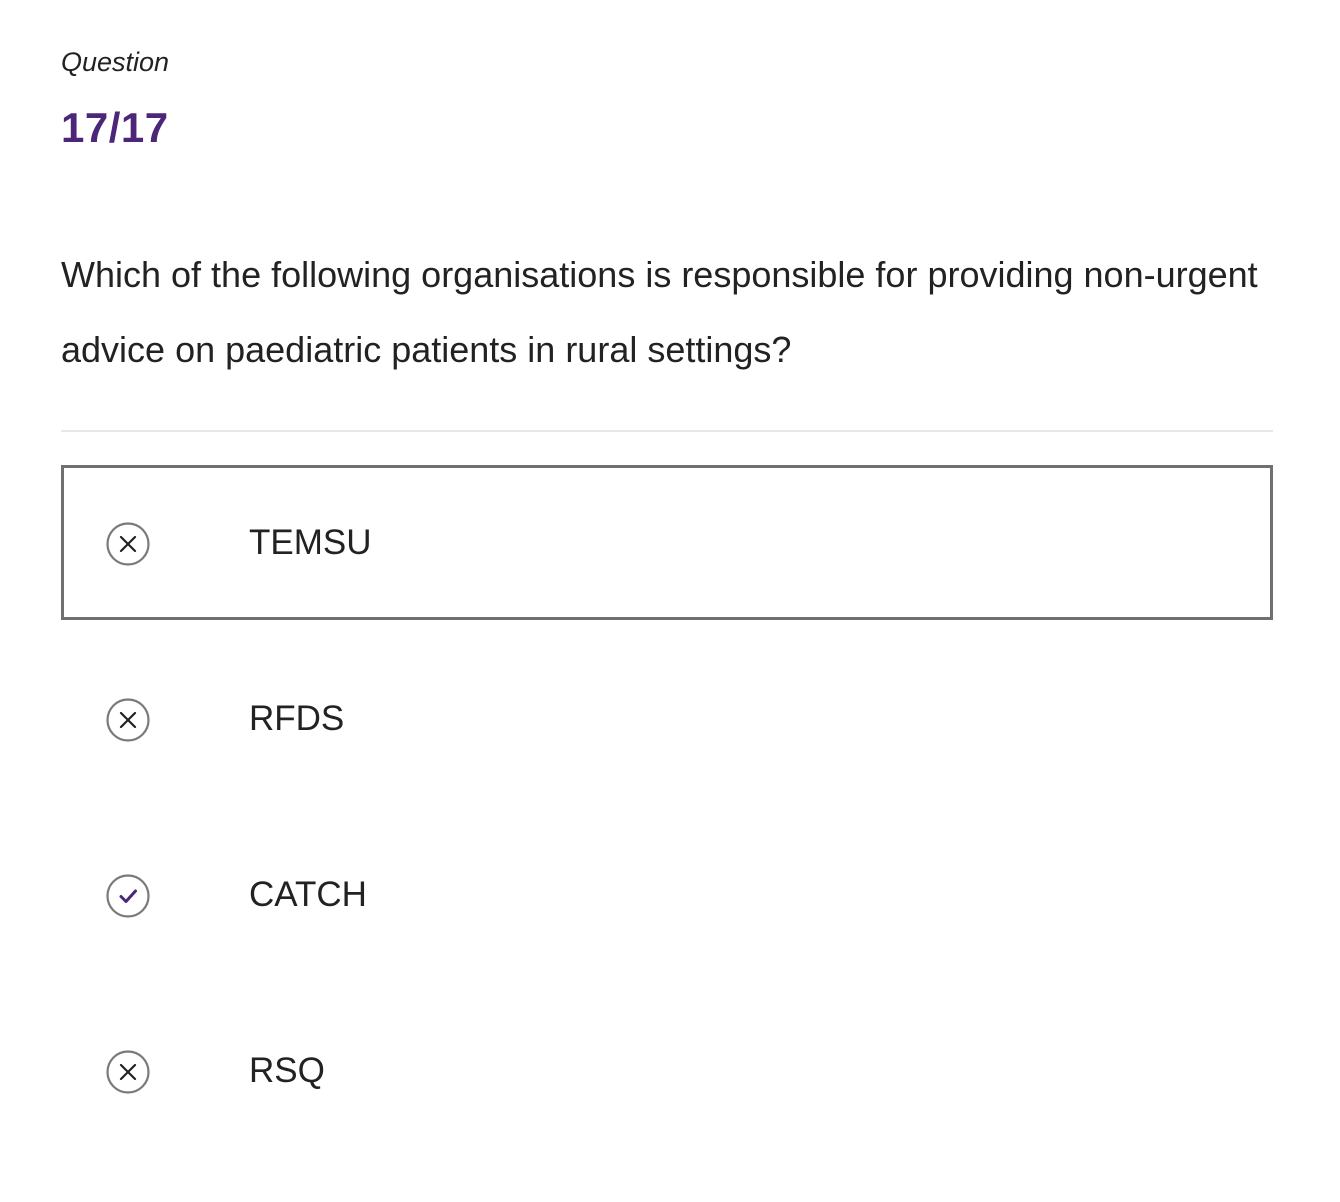 The width and height of the screenshot is (1340, 1202). Describe the element at coordinates (667, 894) in the screenshot. I see `option-catch: CATCH` at that location.